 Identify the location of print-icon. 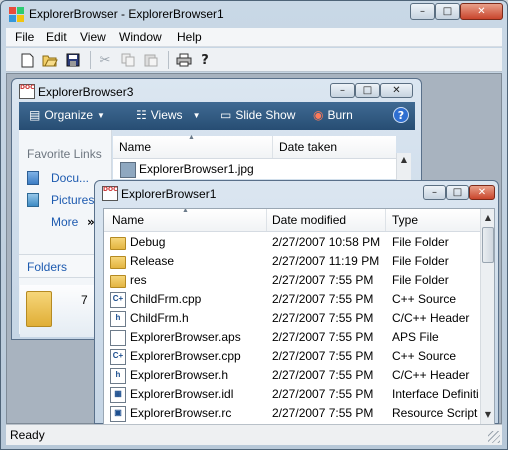
(184, 60).